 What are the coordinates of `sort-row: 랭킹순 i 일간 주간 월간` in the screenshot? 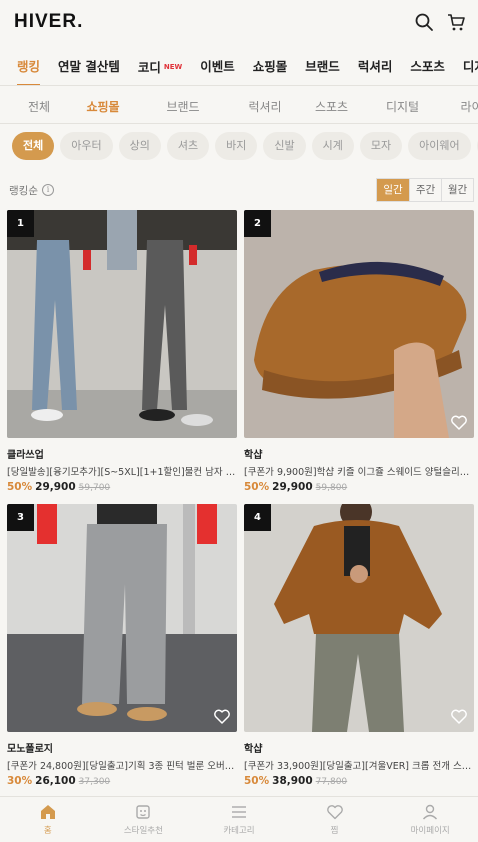 It's located at (239, 190).